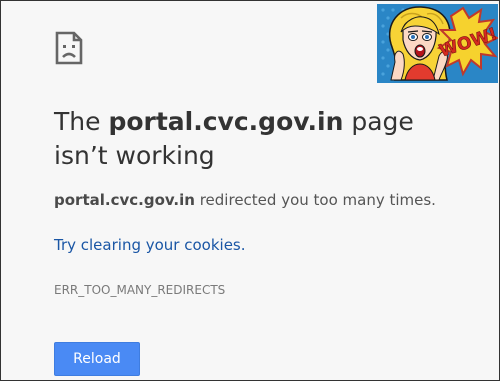 This screenshot has height=381, width=500. Describe the element at coordinates (69, 48) in the screenshot. I see `sad-page-icon` at that location.